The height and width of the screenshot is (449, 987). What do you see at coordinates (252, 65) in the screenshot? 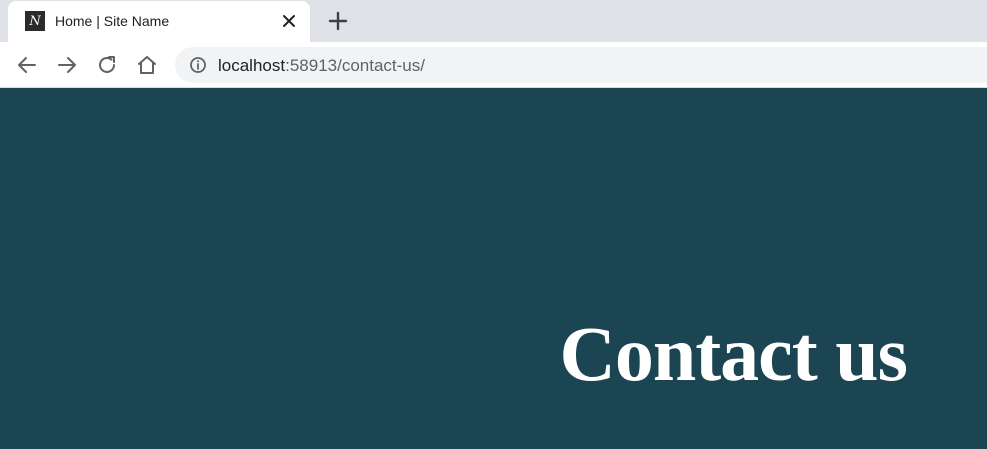
I see `url-host: localhost` at bounding box center [252, 65].